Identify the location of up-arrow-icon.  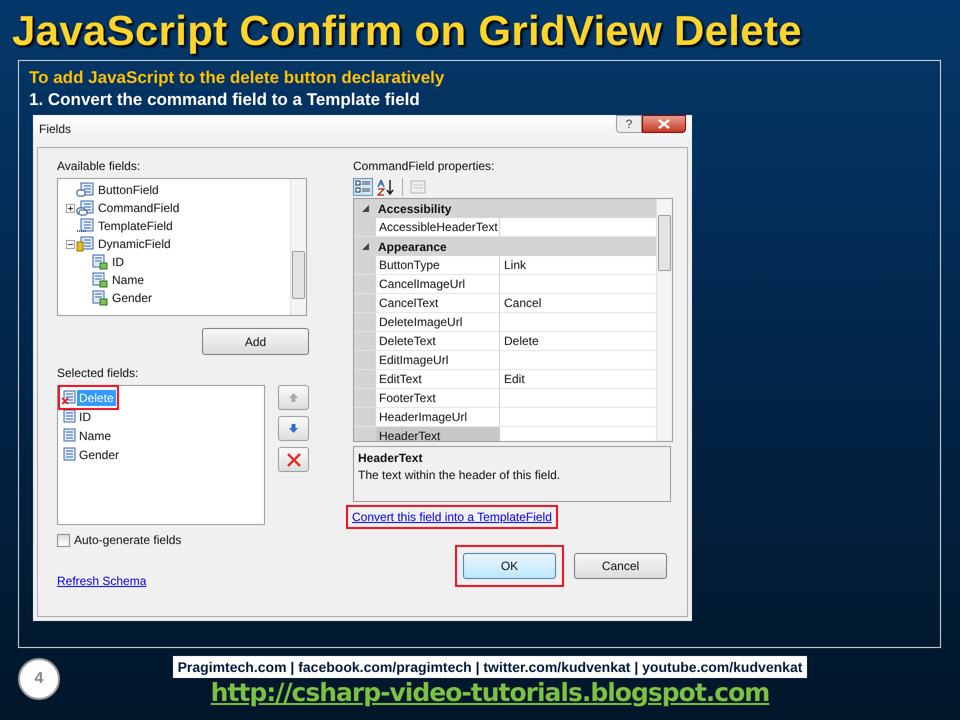
(293, 397).